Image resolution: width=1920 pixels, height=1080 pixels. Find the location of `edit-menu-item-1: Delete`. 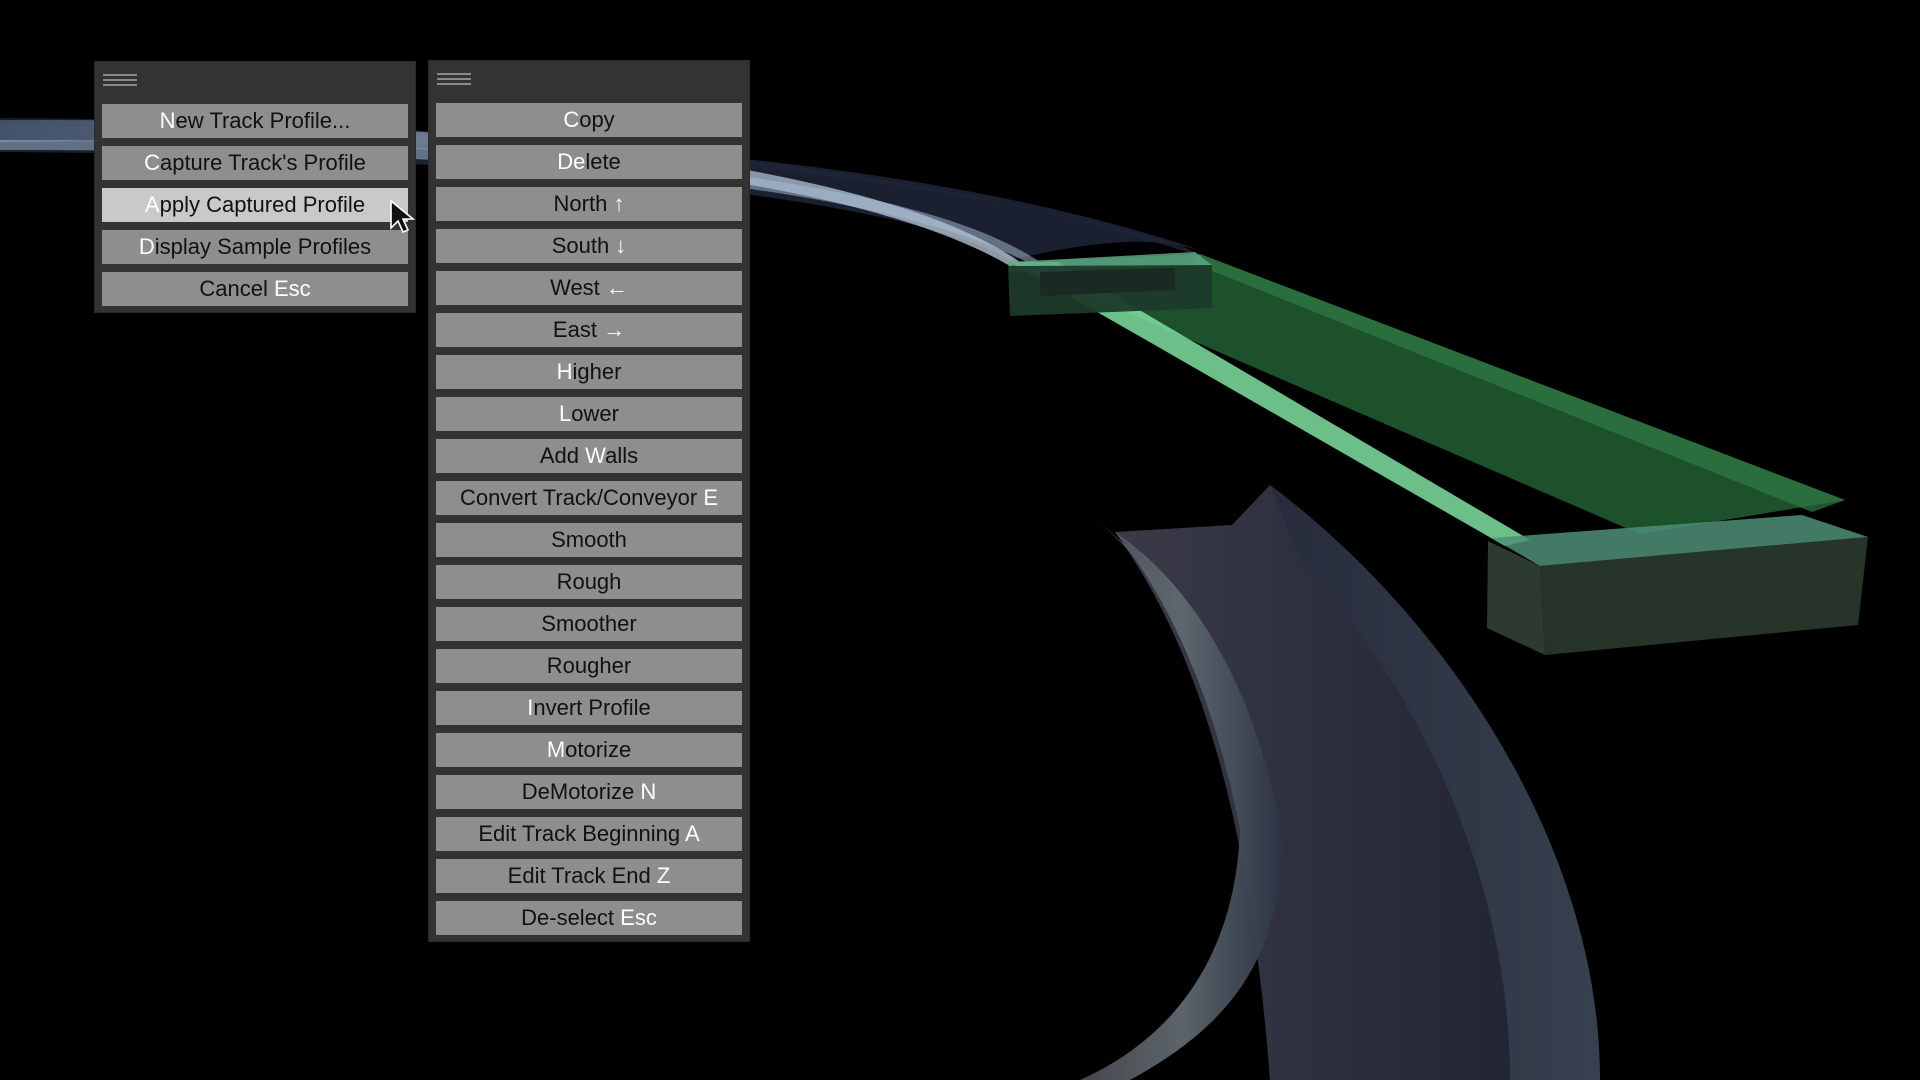

edit-menu-item-1: Delete is located at coordinates (589, 162).